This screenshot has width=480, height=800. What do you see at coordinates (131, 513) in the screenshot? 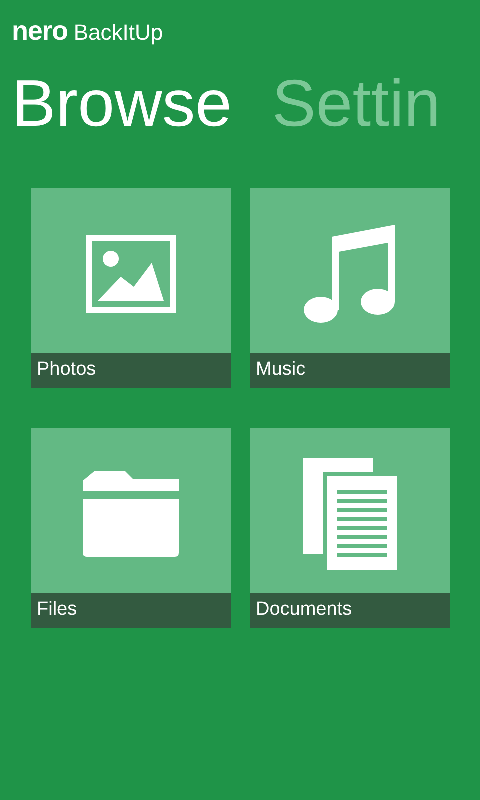
I see `folder-icon` at bounding box center [131, 513].